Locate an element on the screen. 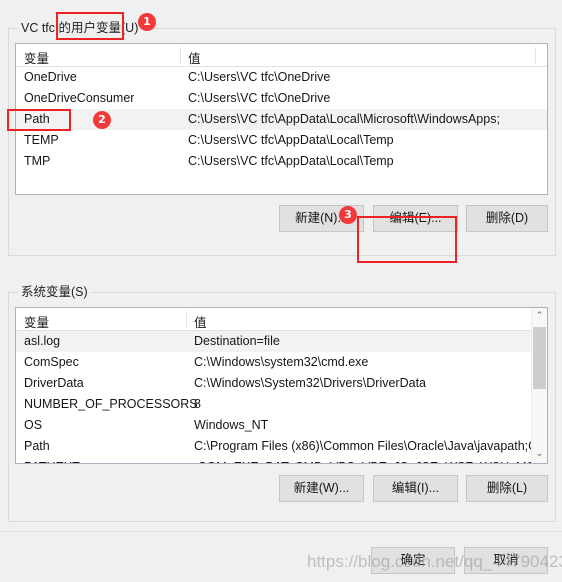  bottom-separator is located at coordinates (281, 531).